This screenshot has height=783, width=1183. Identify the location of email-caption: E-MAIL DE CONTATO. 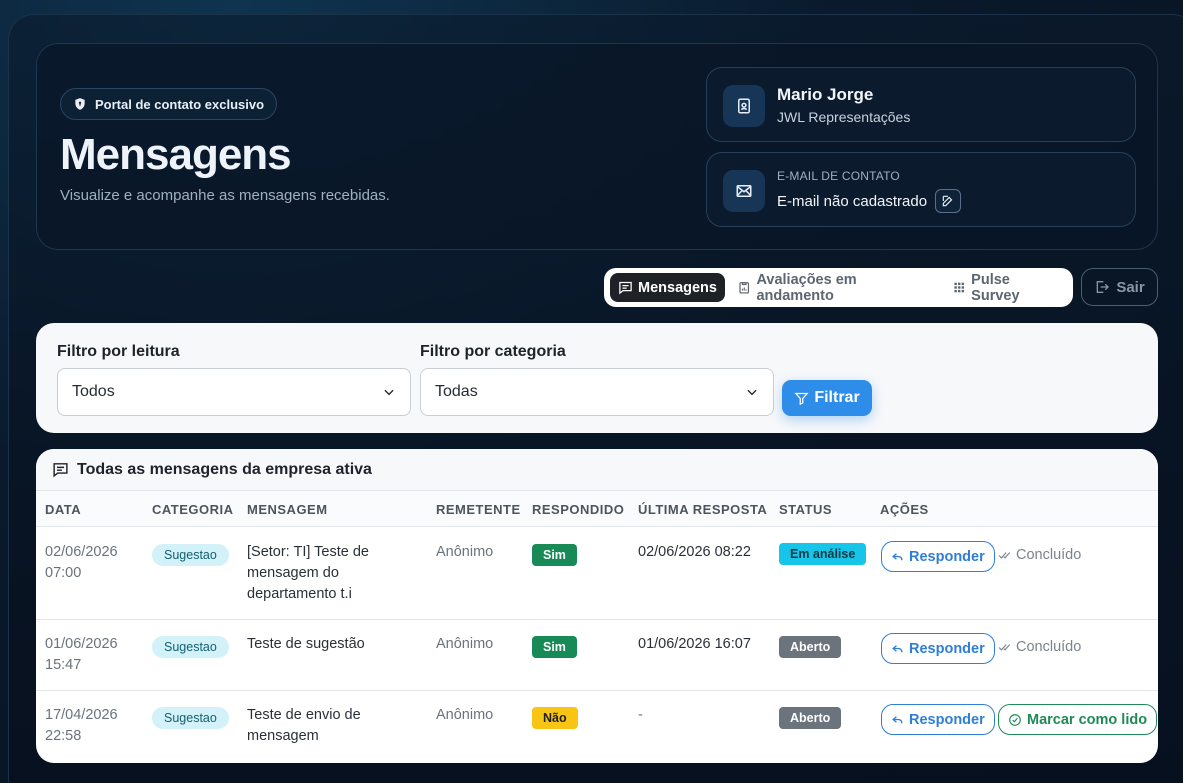
(838, 176).